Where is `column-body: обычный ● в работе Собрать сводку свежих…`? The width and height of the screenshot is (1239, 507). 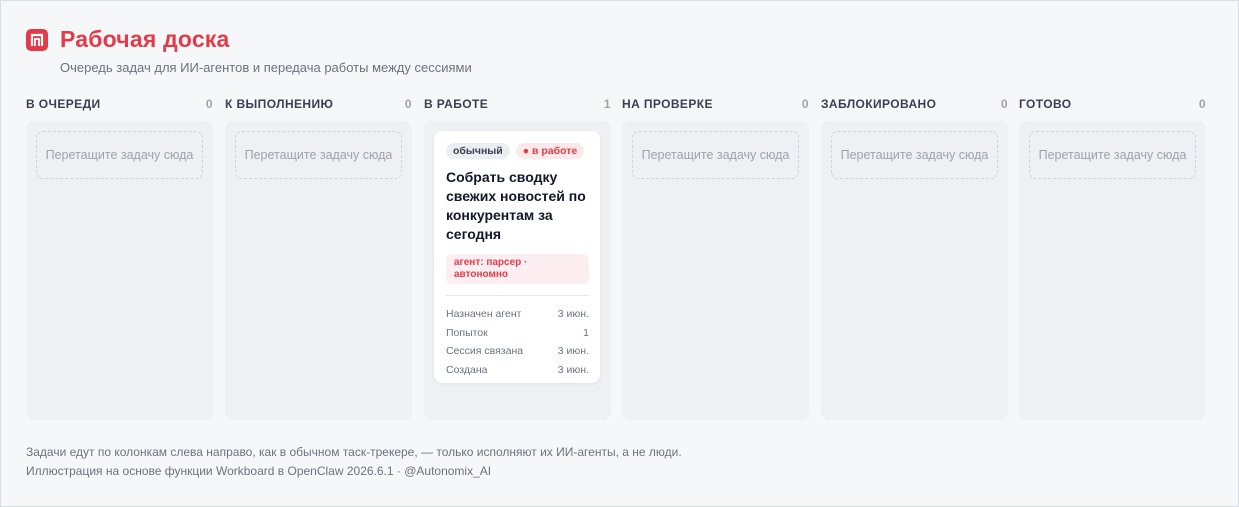 column-body: обычный ● в работе Собрать сводку свежих… is located at coordinates (517, 270).